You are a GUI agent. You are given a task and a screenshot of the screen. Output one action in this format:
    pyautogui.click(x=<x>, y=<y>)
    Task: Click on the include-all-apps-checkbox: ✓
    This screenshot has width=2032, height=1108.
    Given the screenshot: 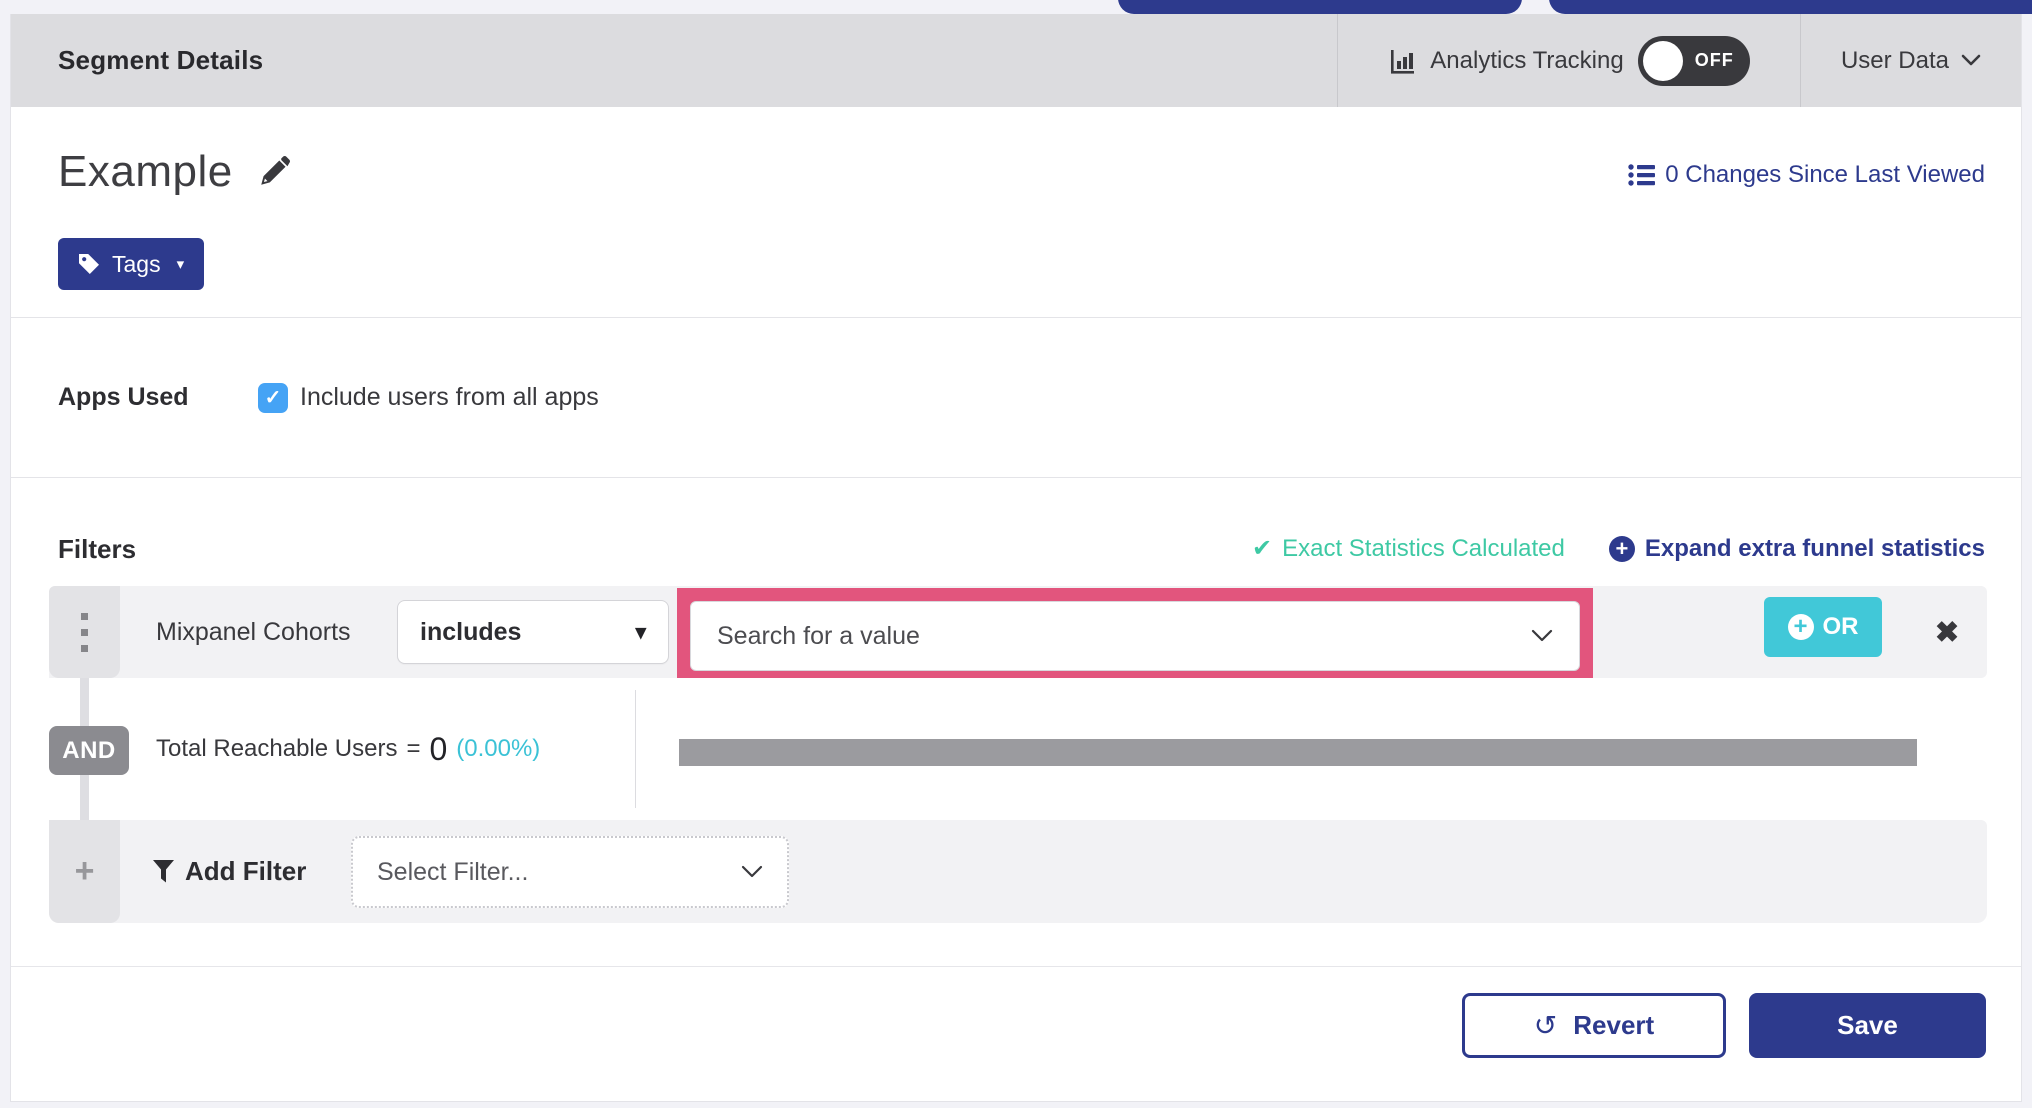 What is the action you would take?
    pyautogui.click(x=273, y=397)
    